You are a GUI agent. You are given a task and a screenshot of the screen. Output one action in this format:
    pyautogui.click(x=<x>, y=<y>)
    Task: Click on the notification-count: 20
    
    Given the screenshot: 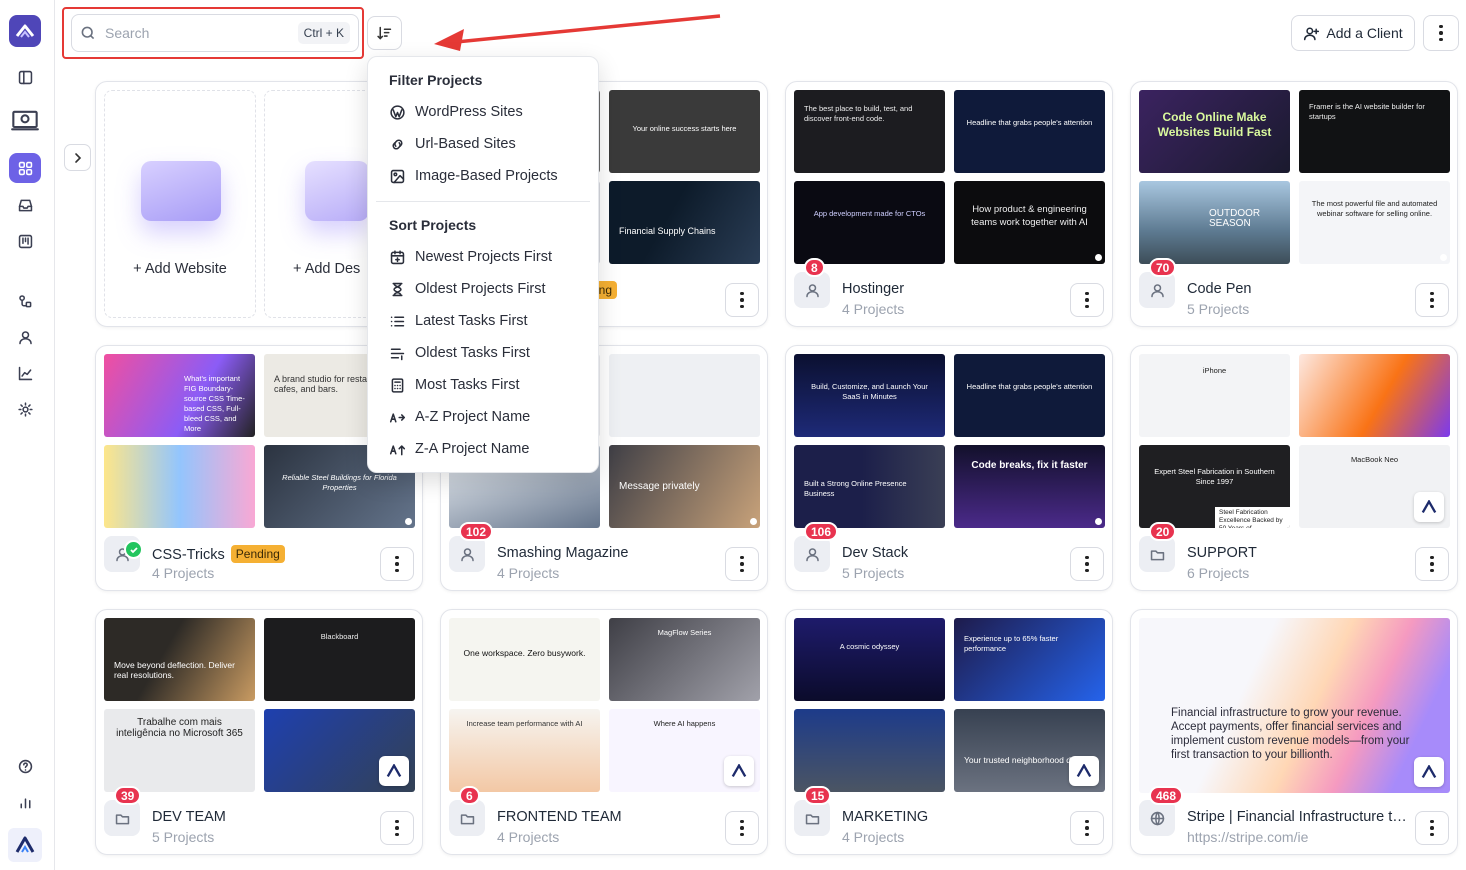 What is the action you would take?
    pyautogui.click(x=1163, y=531)
    